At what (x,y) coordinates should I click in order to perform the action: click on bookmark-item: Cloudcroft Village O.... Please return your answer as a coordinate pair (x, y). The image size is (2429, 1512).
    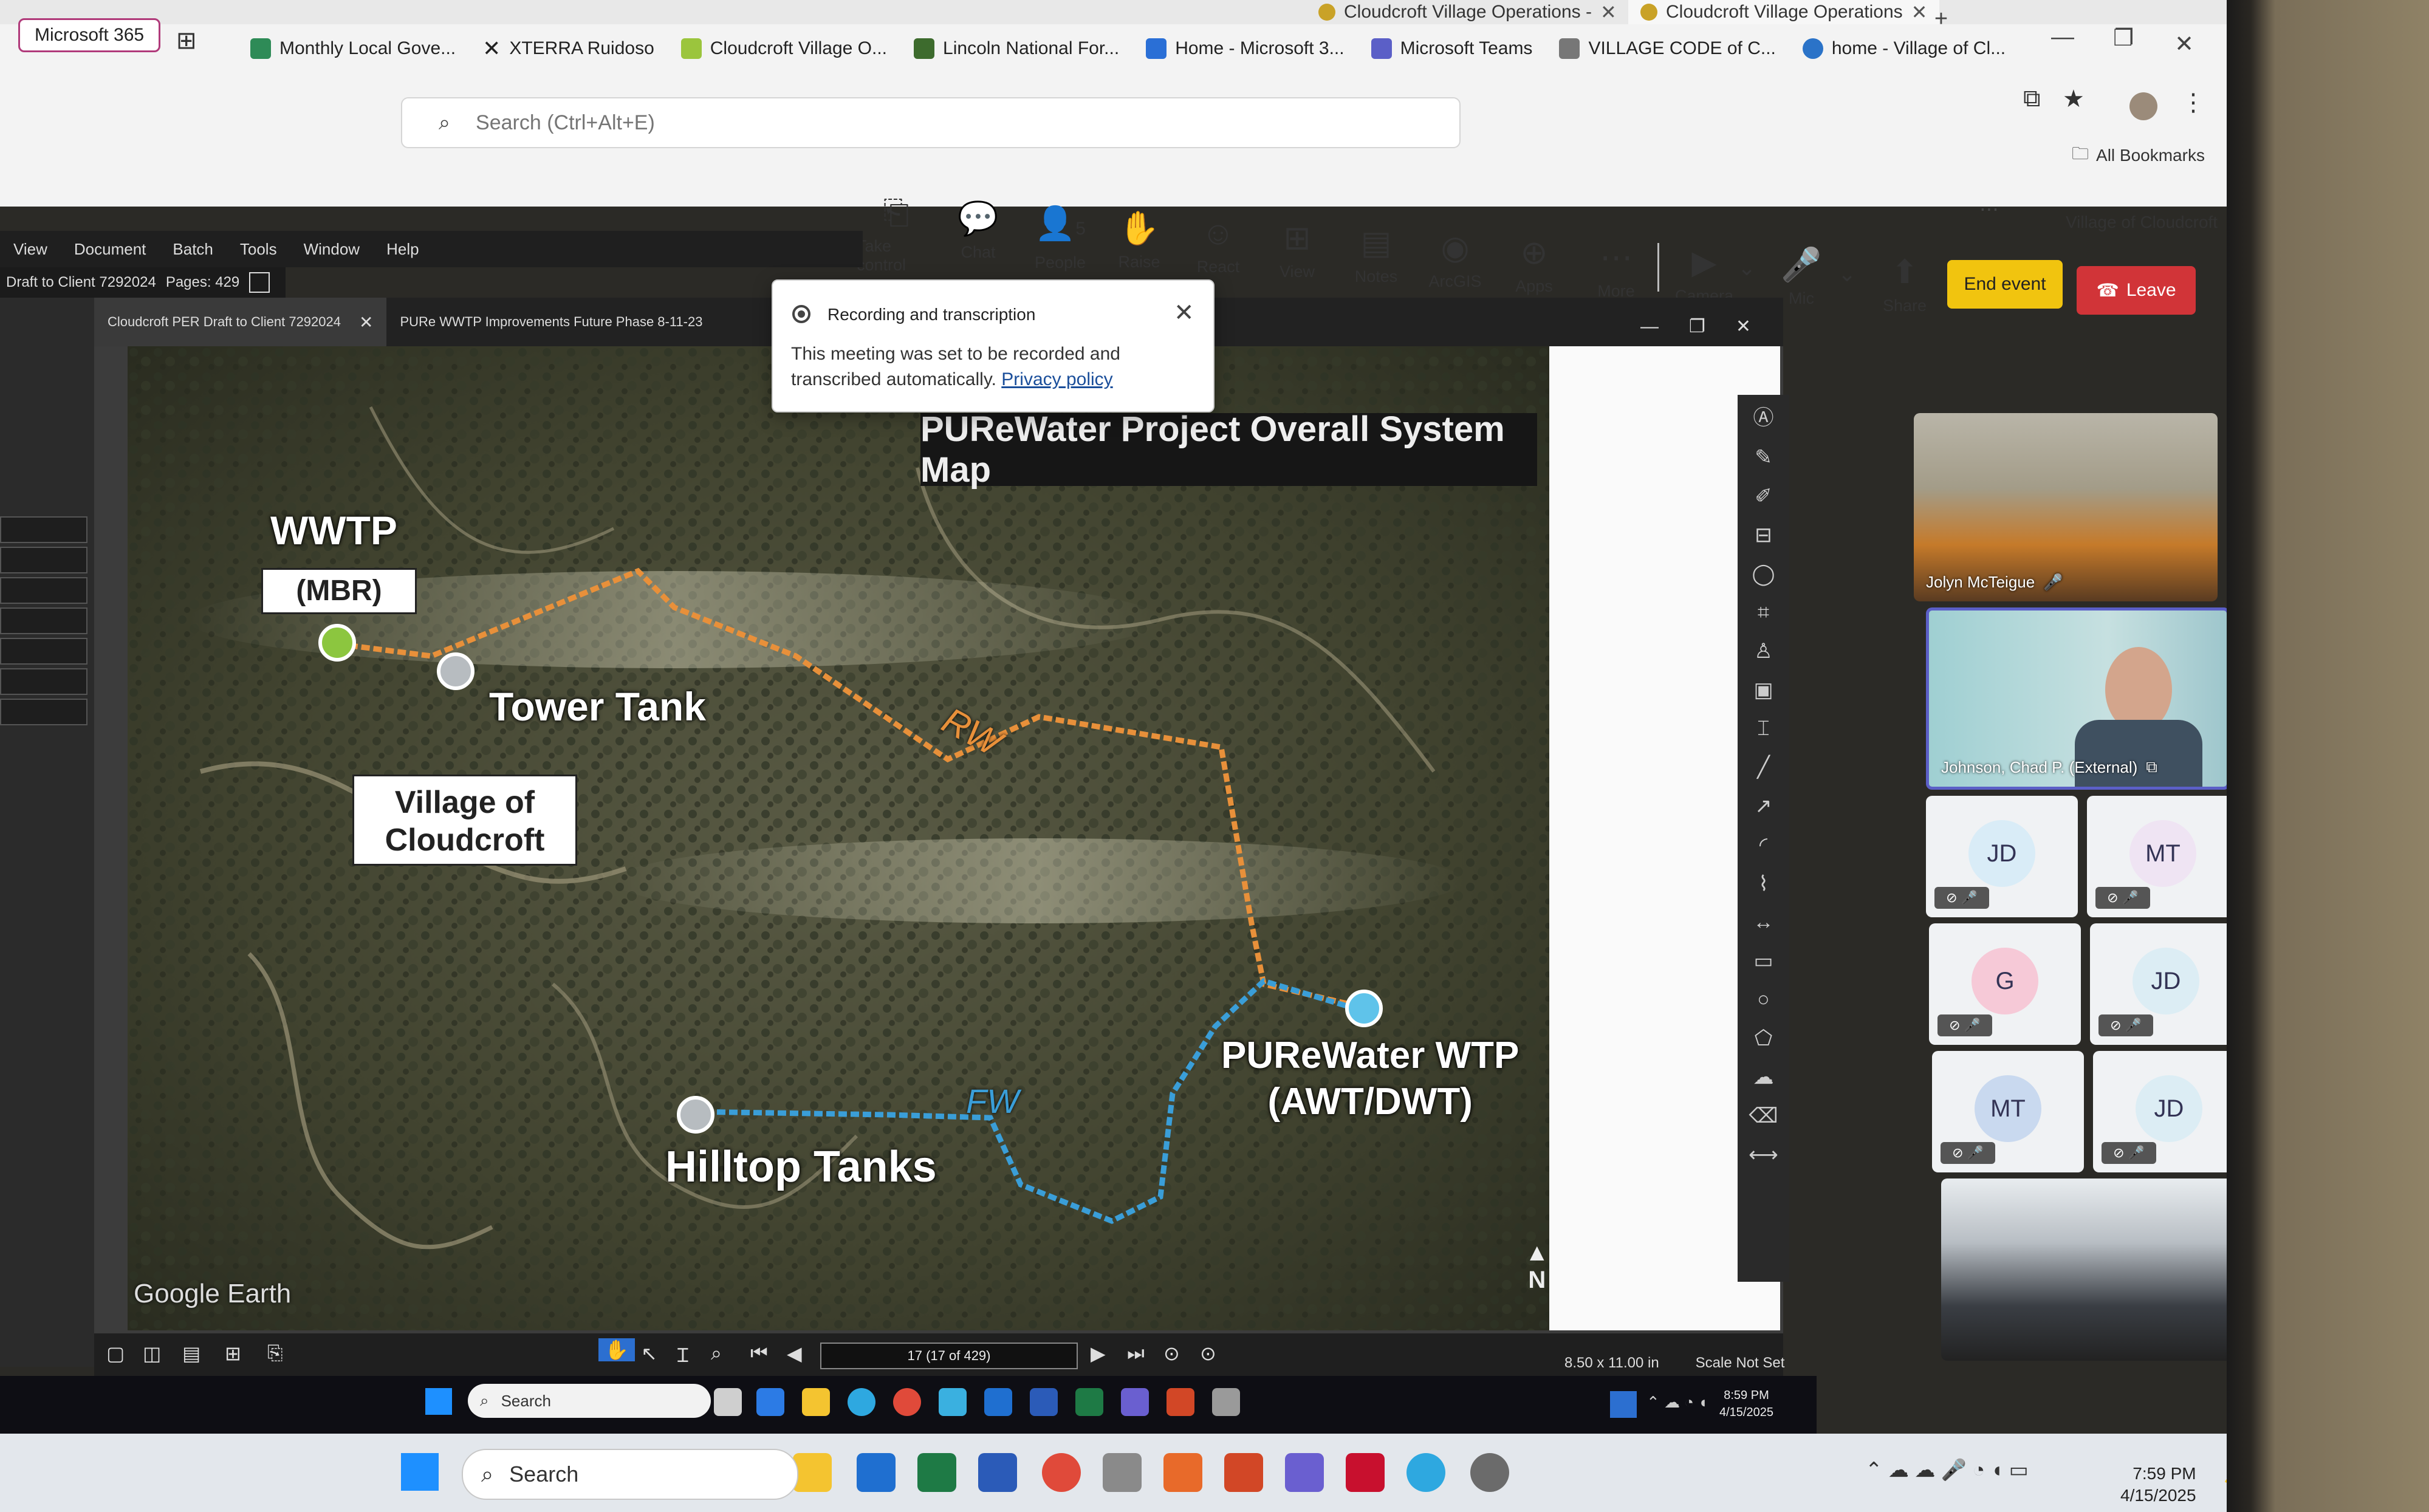
    Looking at the image, I should click on (784, 48).